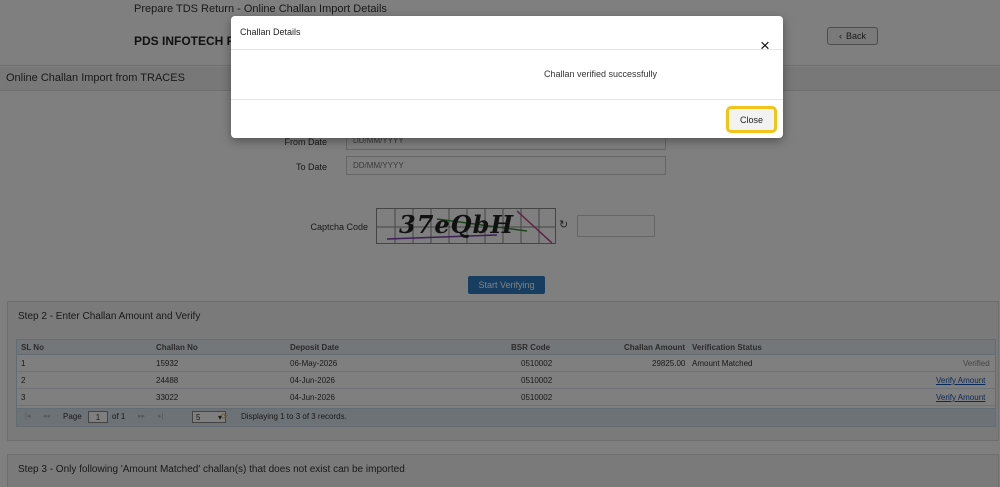 The height and width of the screenshot is (487, 1000). I want to click on success-message: Challan verified successfully, so click(600, 74).